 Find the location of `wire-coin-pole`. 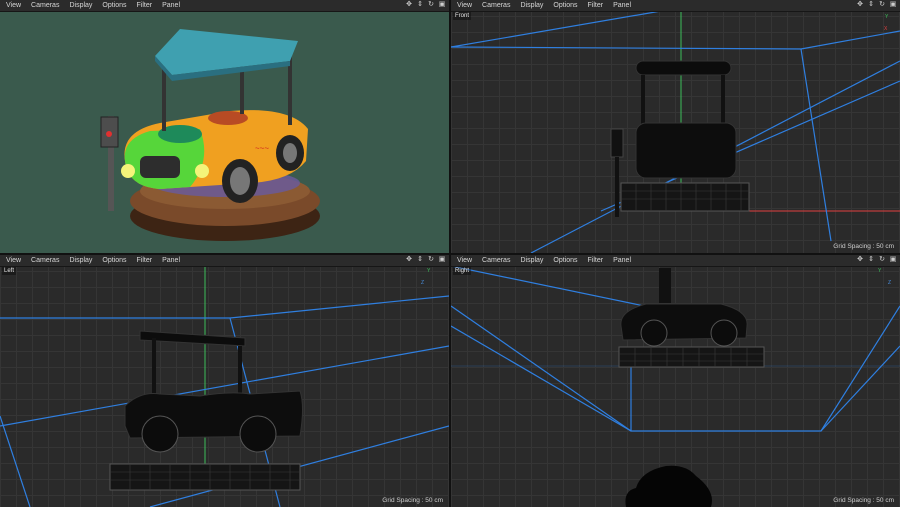

wire-coin-pole is located at coordinates (617, 187).